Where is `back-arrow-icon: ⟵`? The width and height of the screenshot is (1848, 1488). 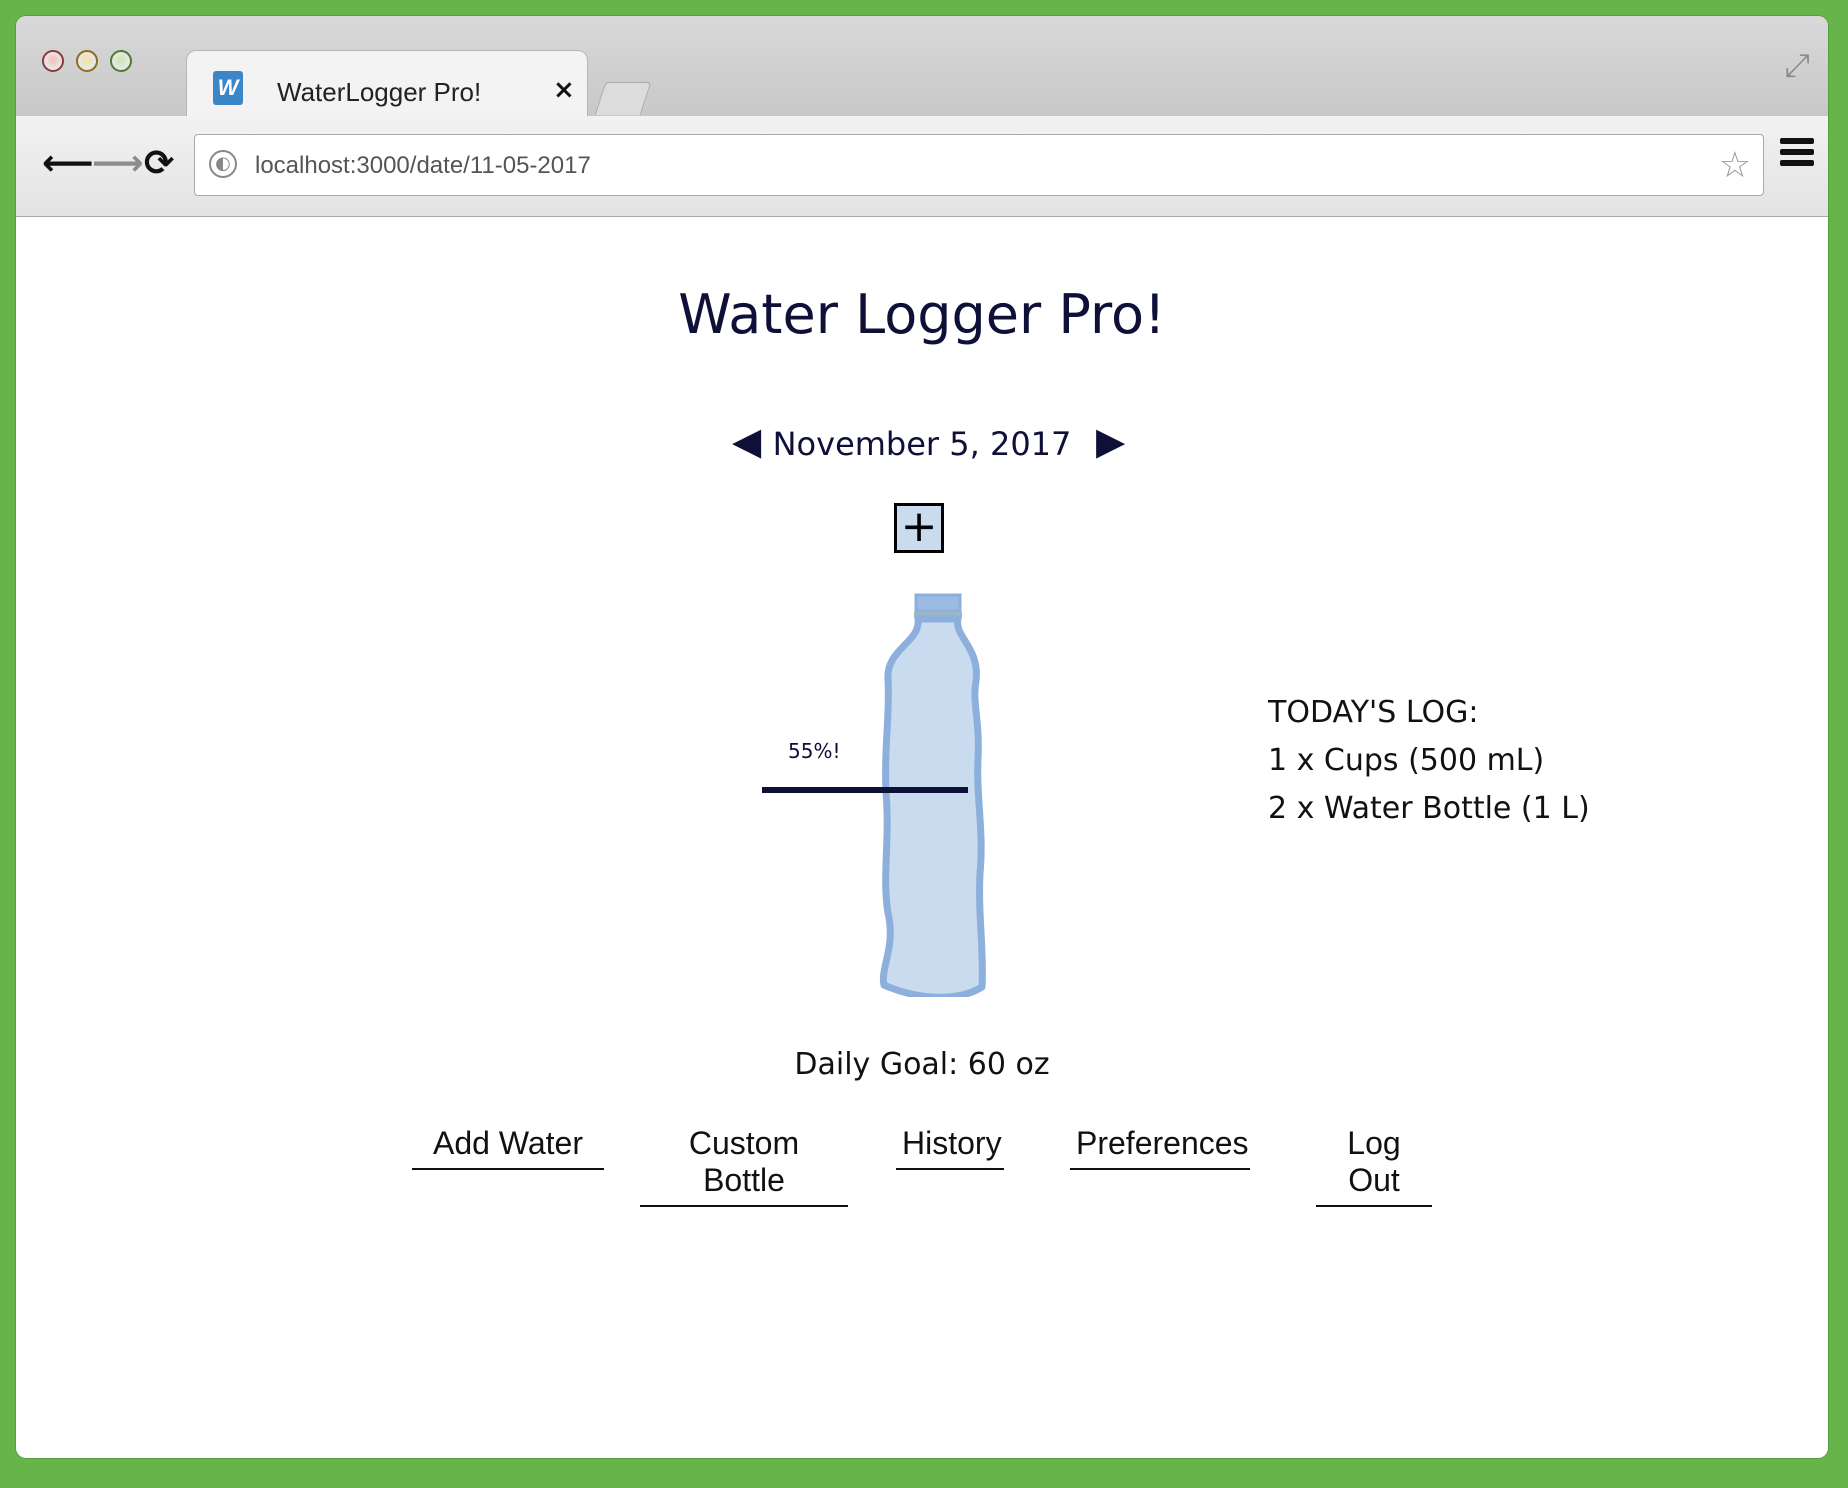
back-arrow-icon: ⟵ is located at coordinates (68, 164).